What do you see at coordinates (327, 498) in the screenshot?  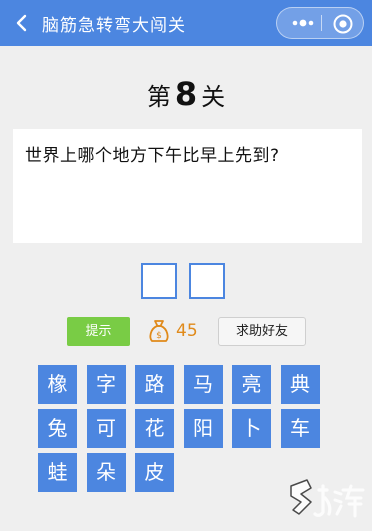 I see `site-logo-watermark` at bounding box center [327, 498].